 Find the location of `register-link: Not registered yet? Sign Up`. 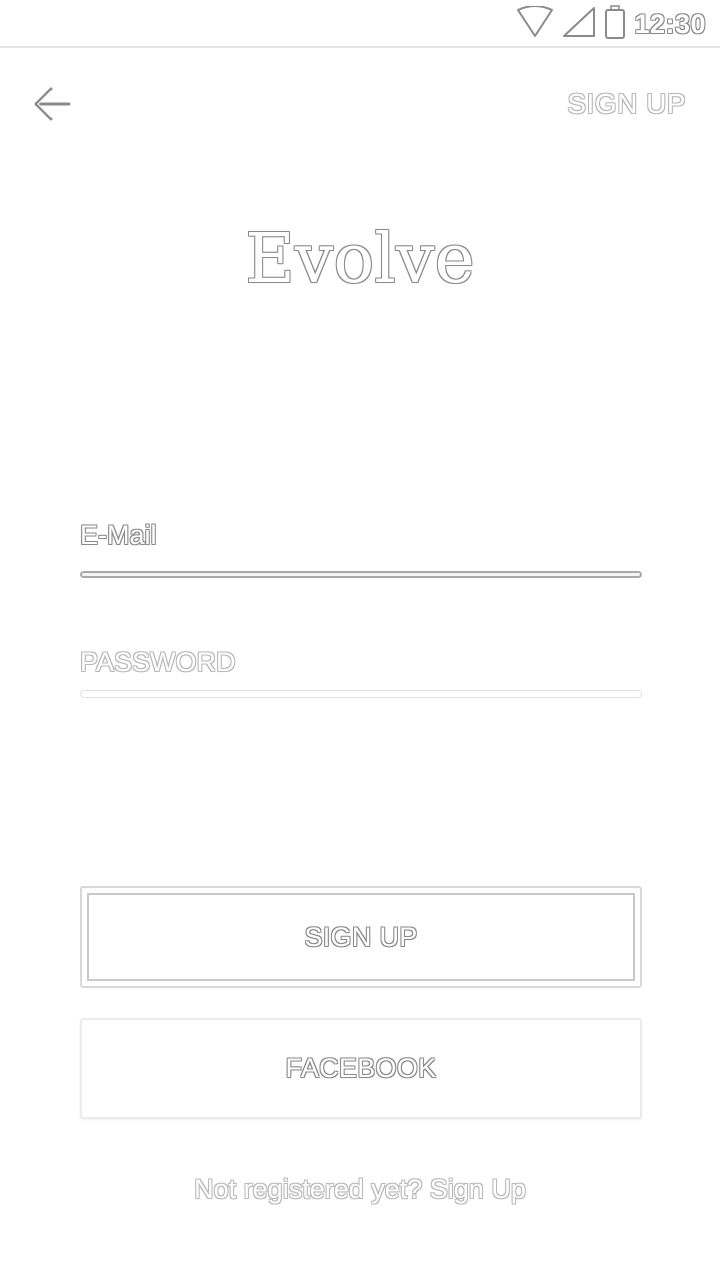

register-link: Not registered yet? Sign Up is located at coordinates (360, 1189).